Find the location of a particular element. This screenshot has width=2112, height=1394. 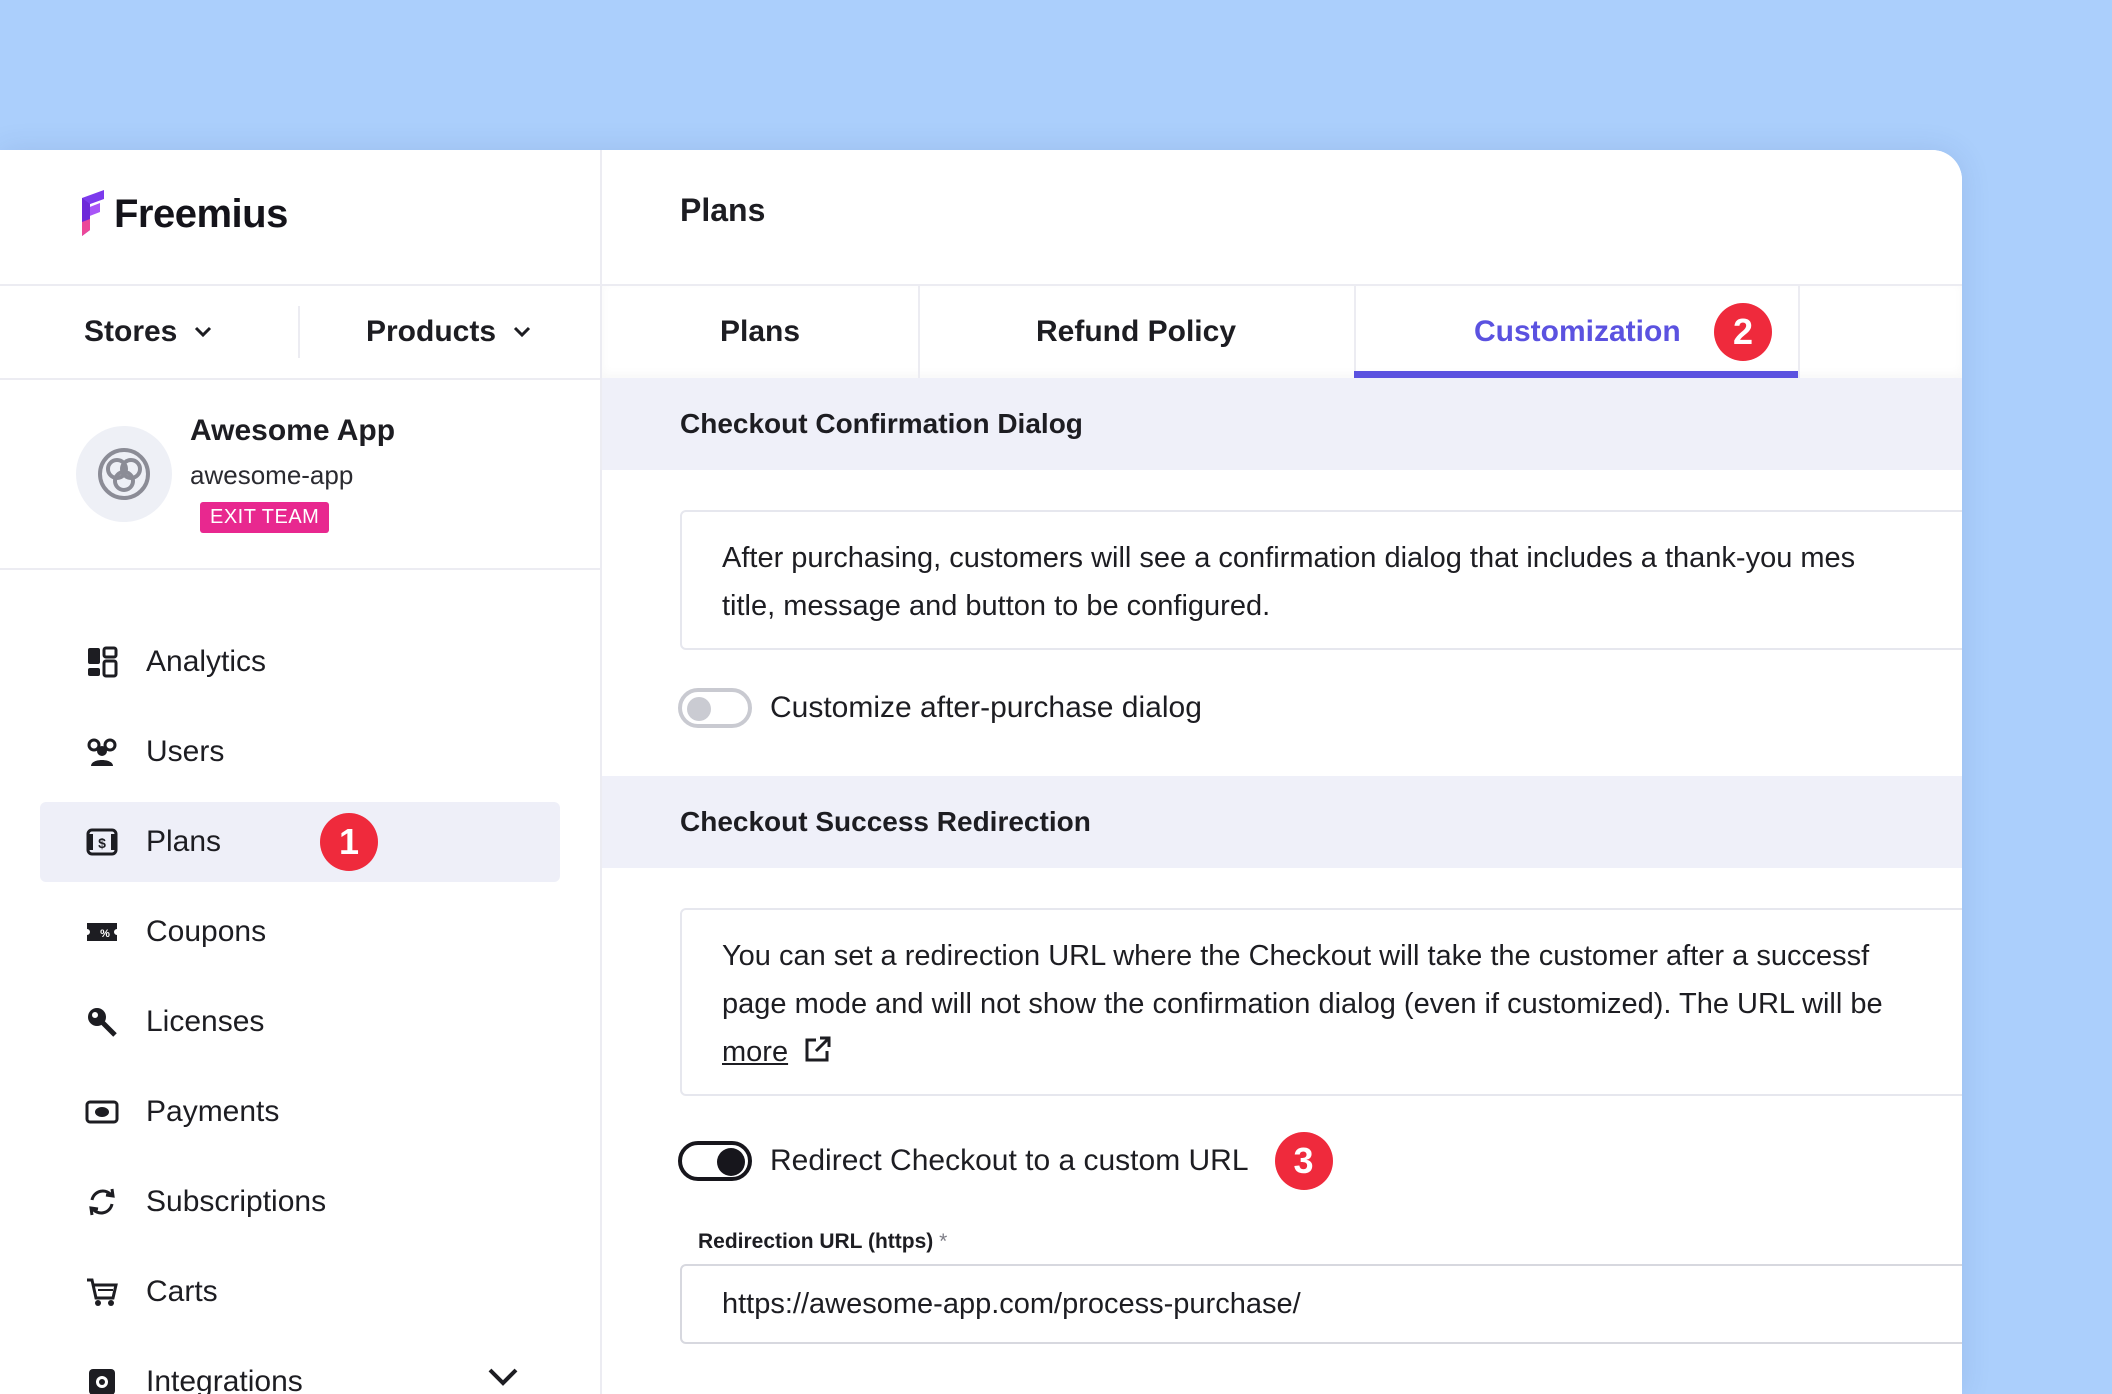

sidebar-item-label: Subscriptions is located at coordinates (236, 1201).